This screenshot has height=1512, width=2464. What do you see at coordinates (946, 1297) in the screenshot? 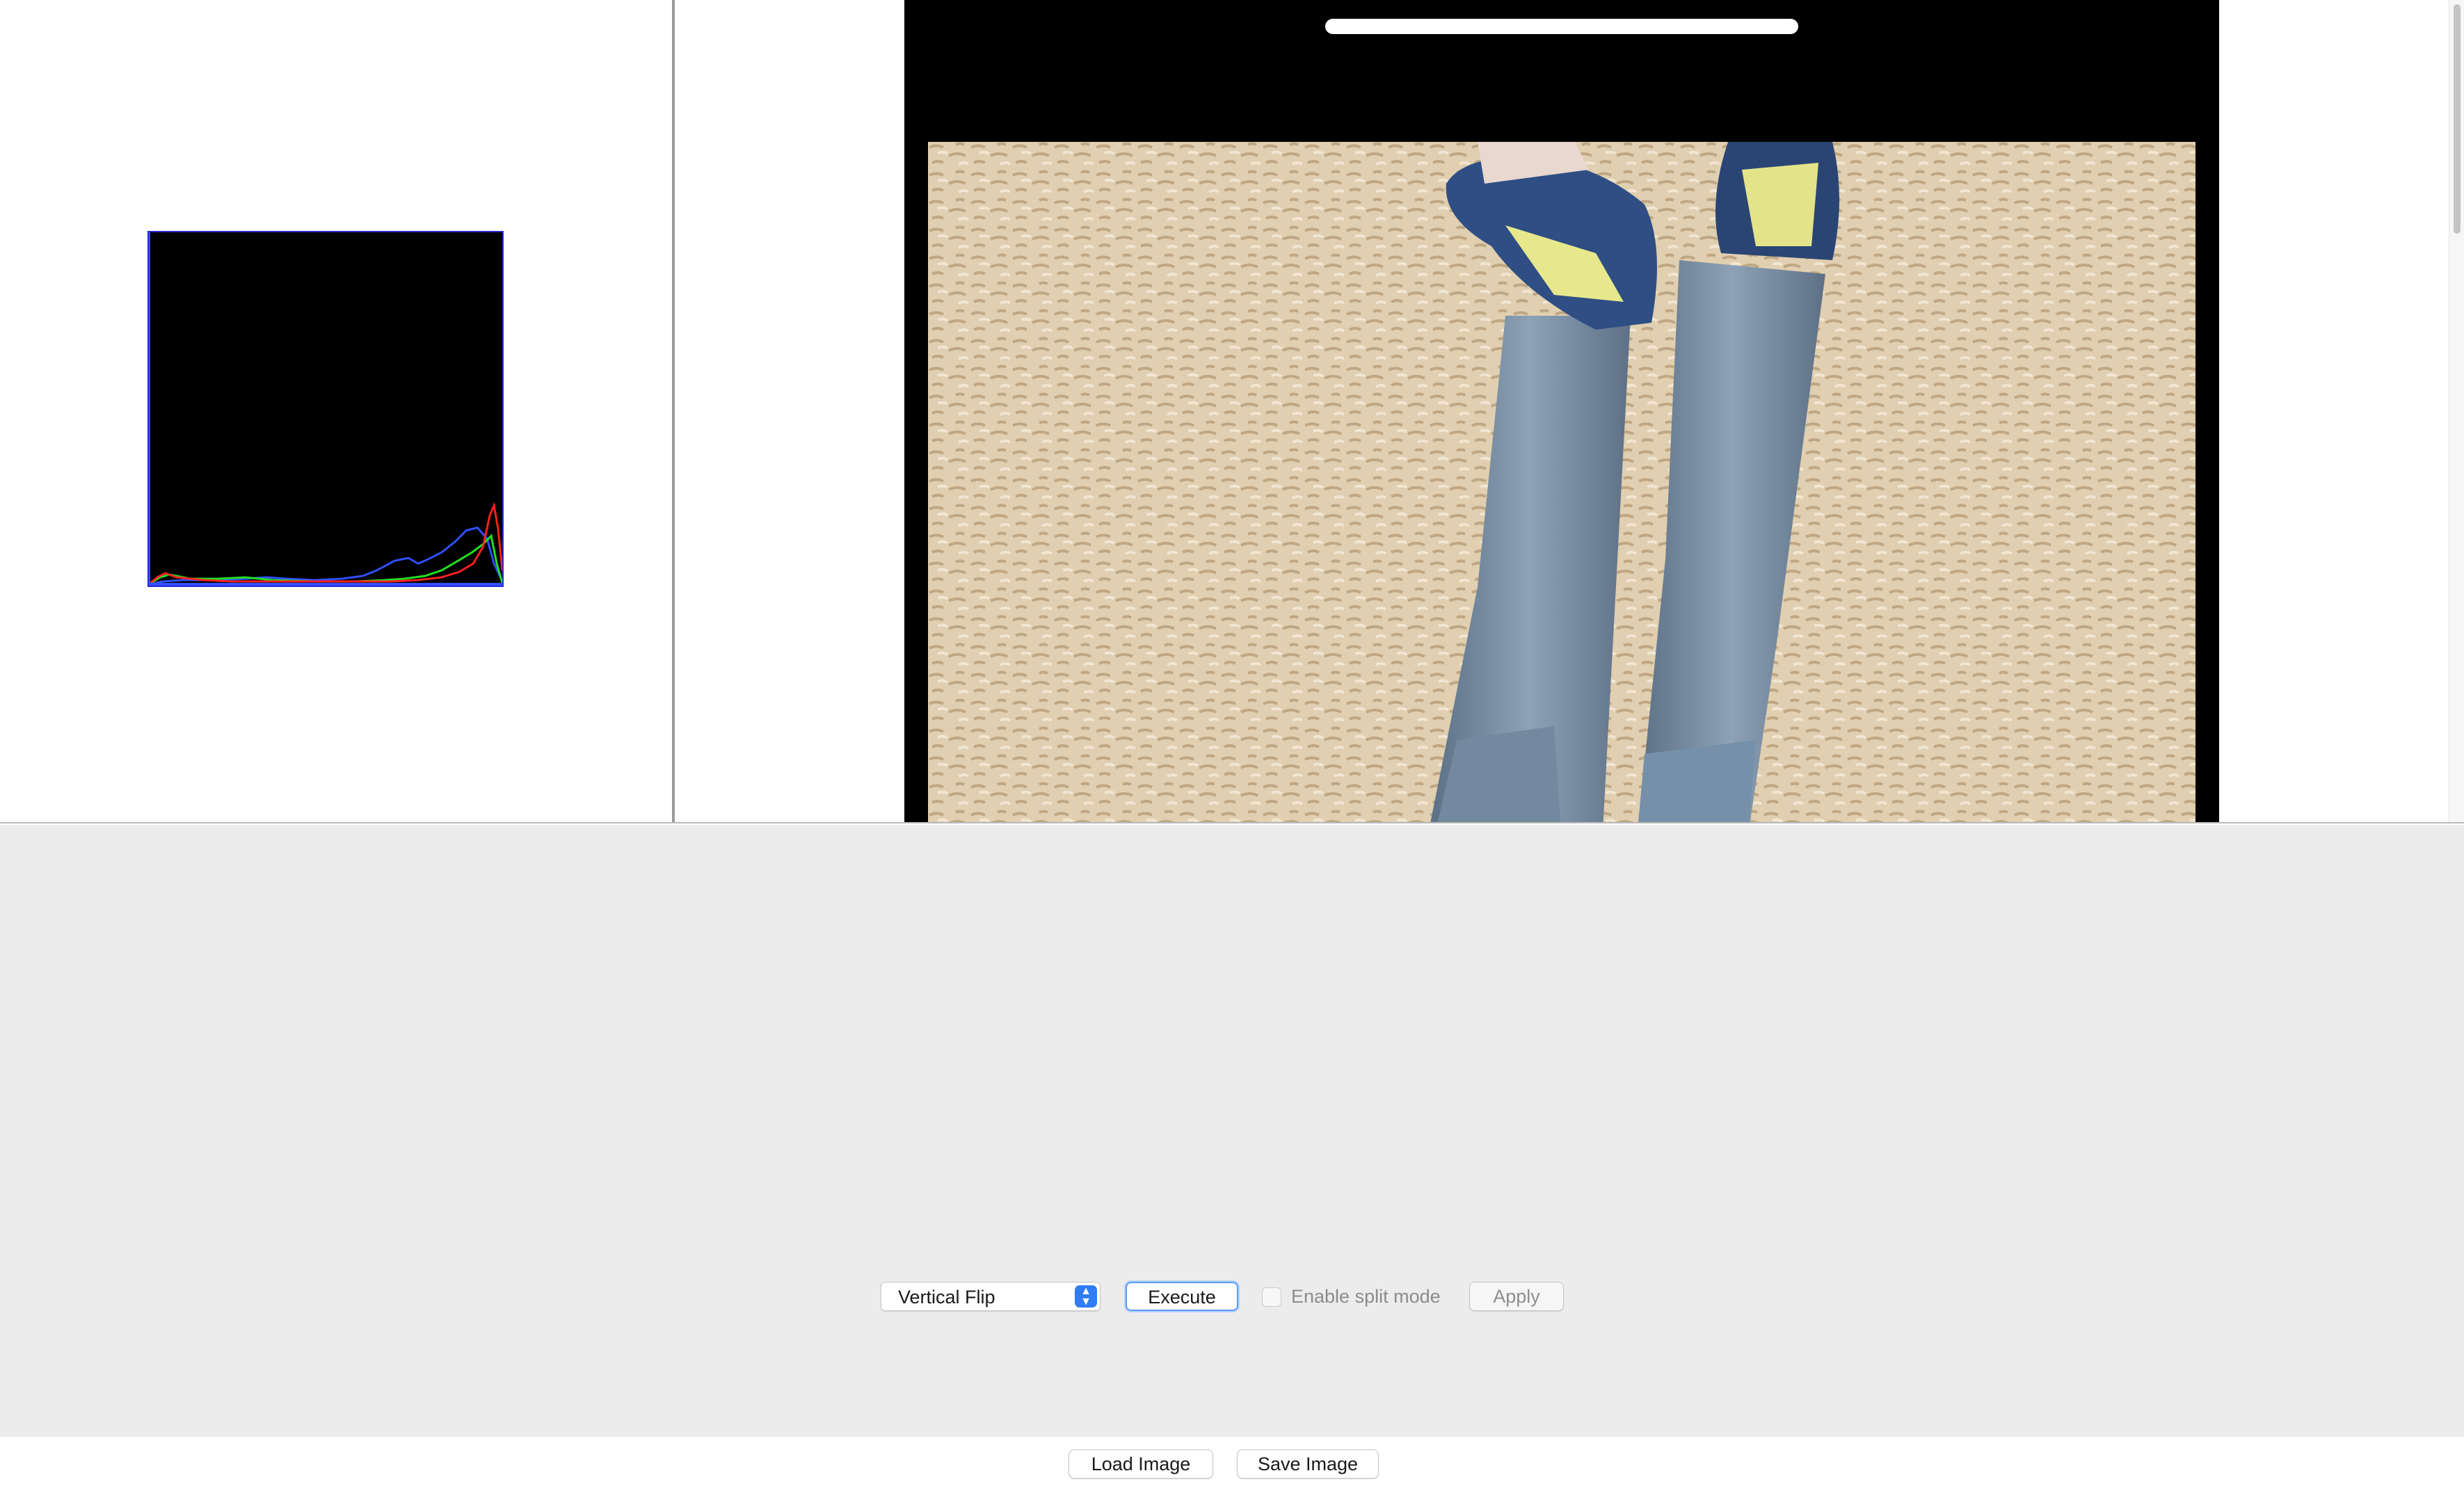
I see `operation-select-value: Vertical Flip` at bounding box center [946, 1297].